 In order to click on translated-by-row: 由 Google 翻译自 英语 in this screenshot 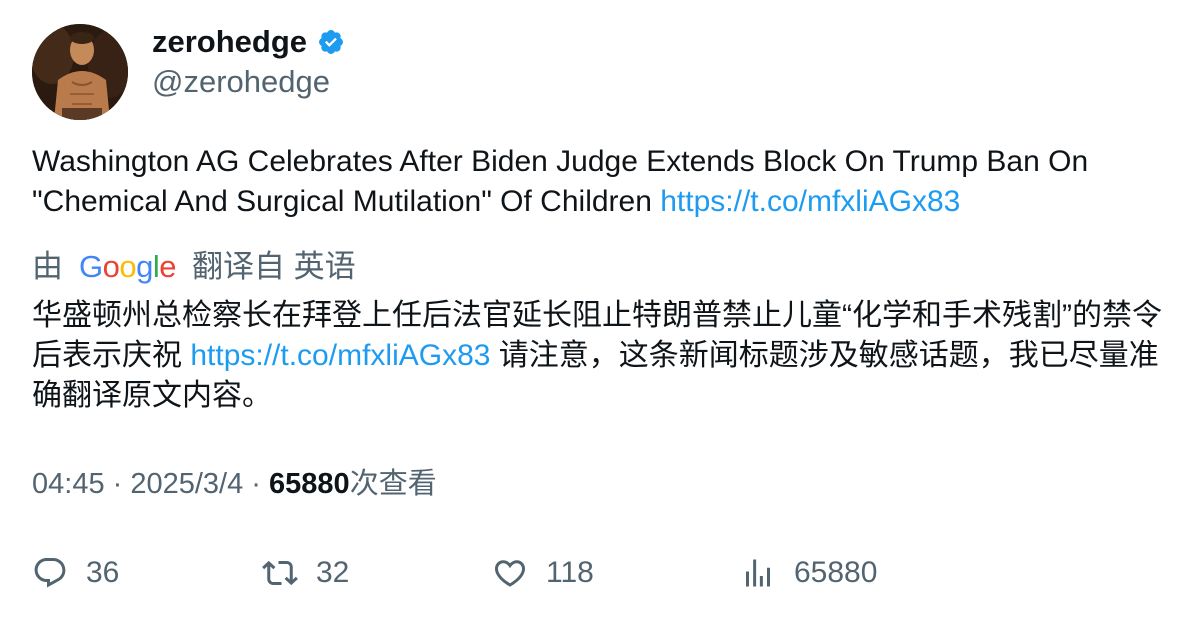, I will do `click(194, 267)`.